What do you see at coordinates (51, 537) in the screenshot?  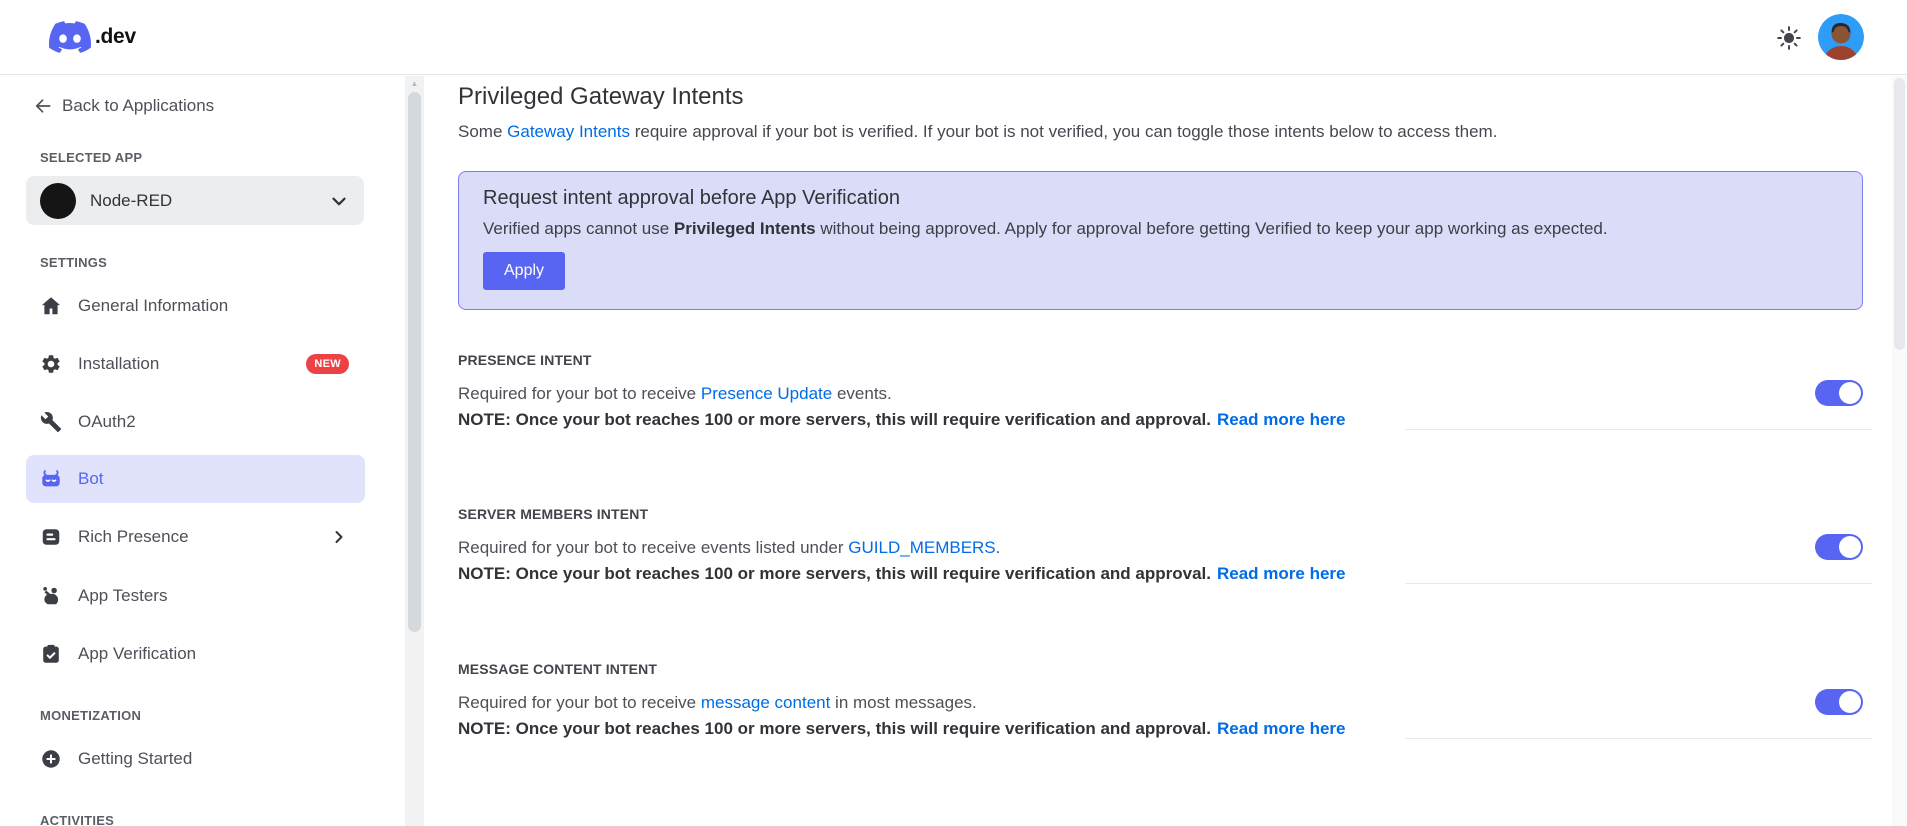 I see `document-lines-icon` at bounding box center [51, 537].